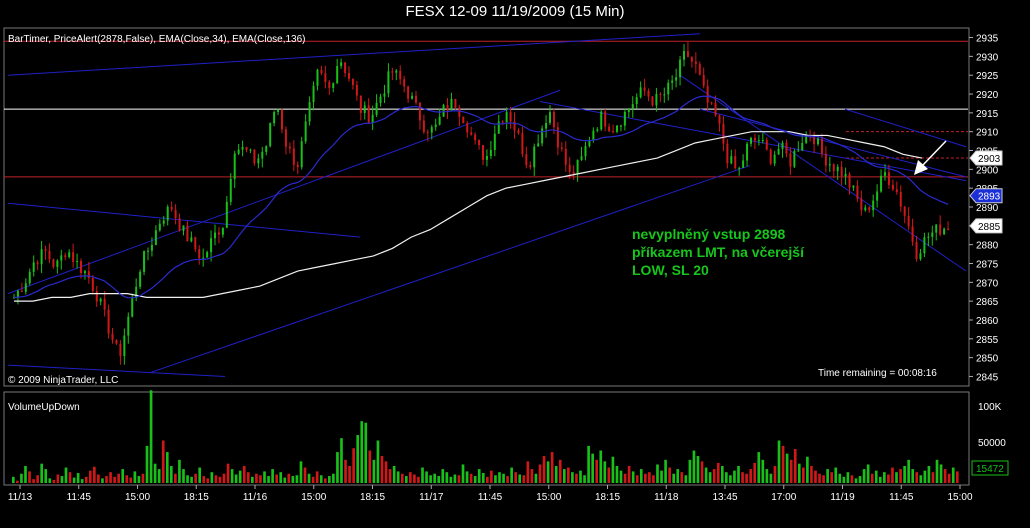 This screenshot has width=1030, height=528. Describe the element at coordinates (986, 158) in the screenshot. I see `price-tag: 2903` at that location.